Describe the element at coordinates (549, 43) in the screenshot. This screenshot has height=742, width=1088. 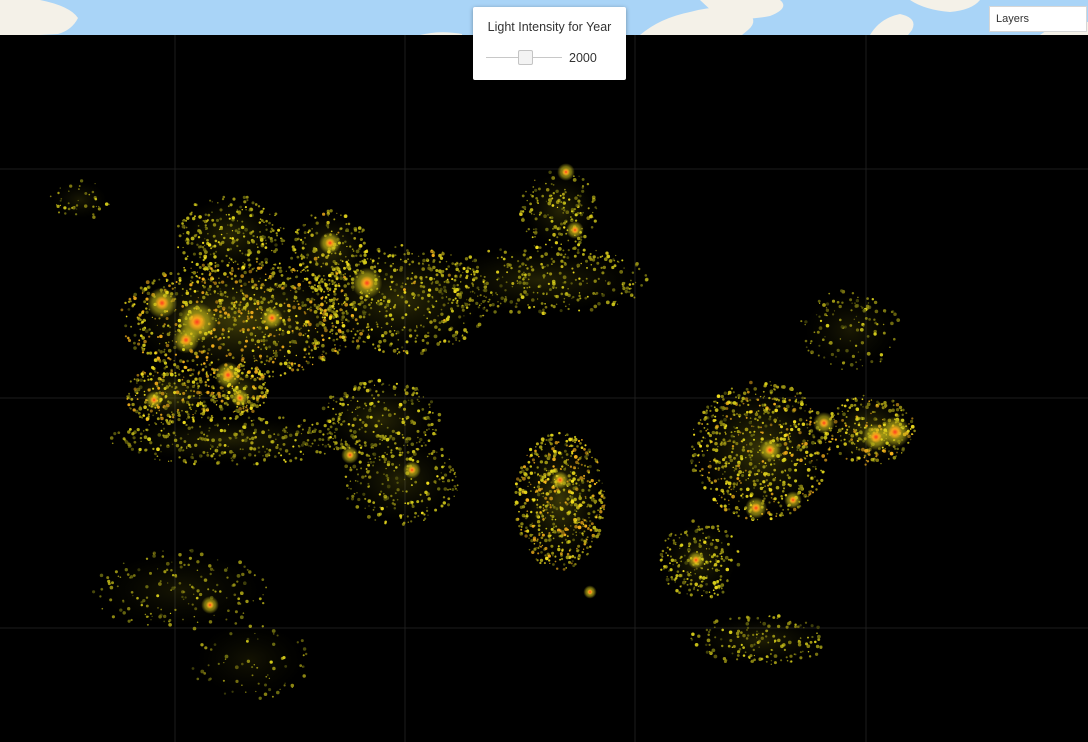
I see `year-slider-panel: Light Intensity for Year 2000` at that location.